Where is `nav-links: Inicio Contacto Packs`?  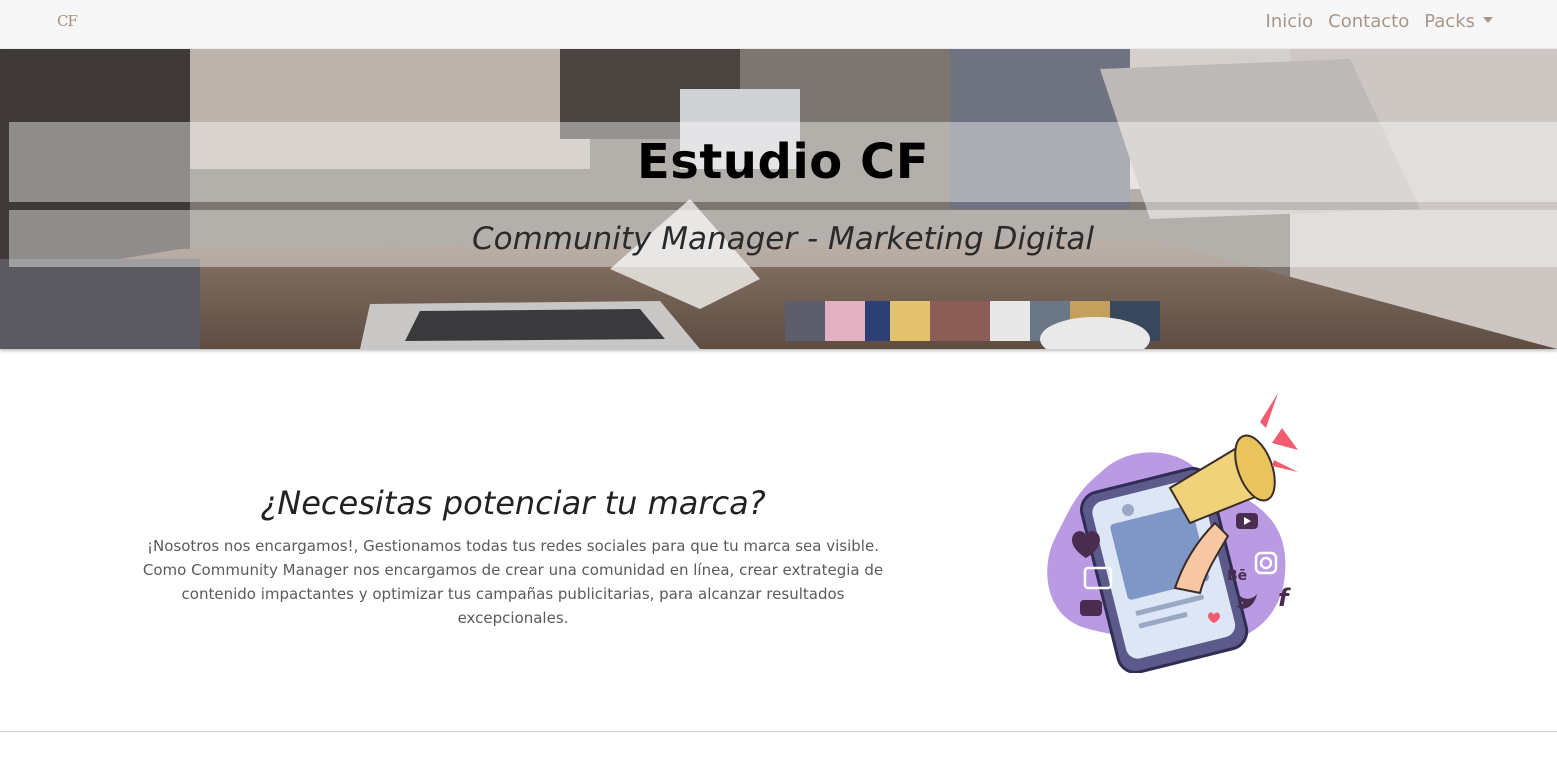
nav-links: Inicio Contacto Packs is located at coordinates (1379, 21).